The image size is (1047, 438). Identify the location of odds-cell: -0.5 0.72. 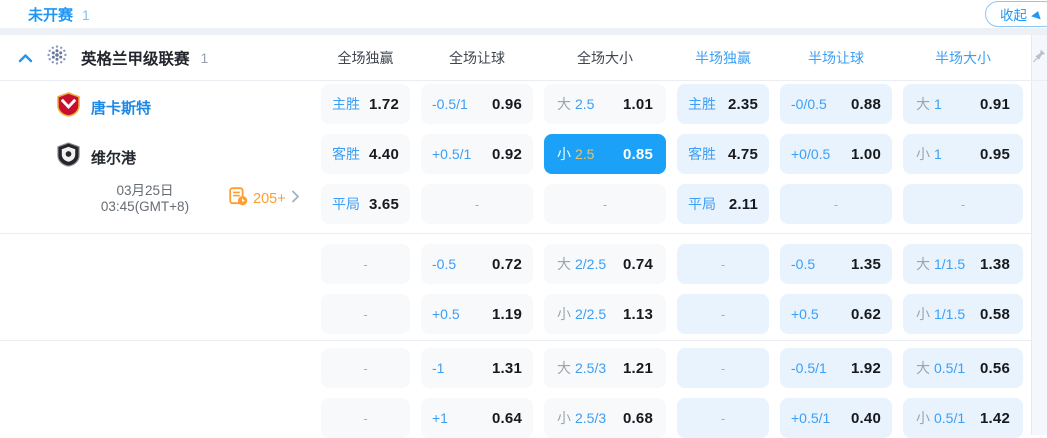
(477, 264).